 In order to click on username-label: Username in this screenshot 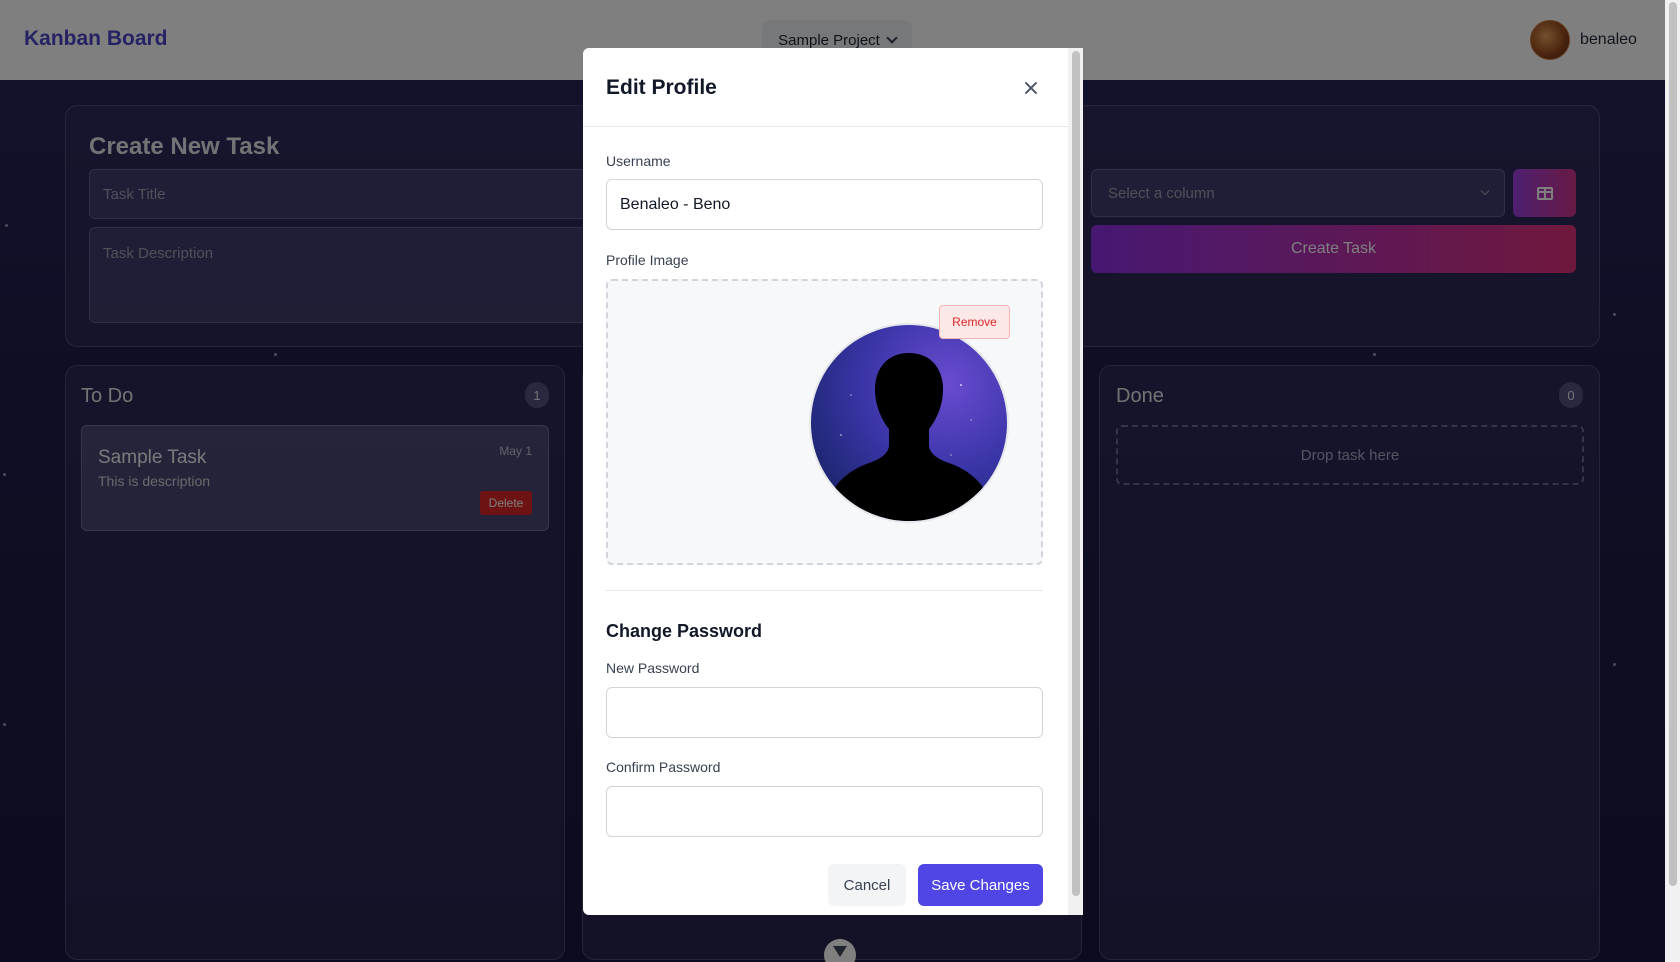, I will do `click(638, 161)`.